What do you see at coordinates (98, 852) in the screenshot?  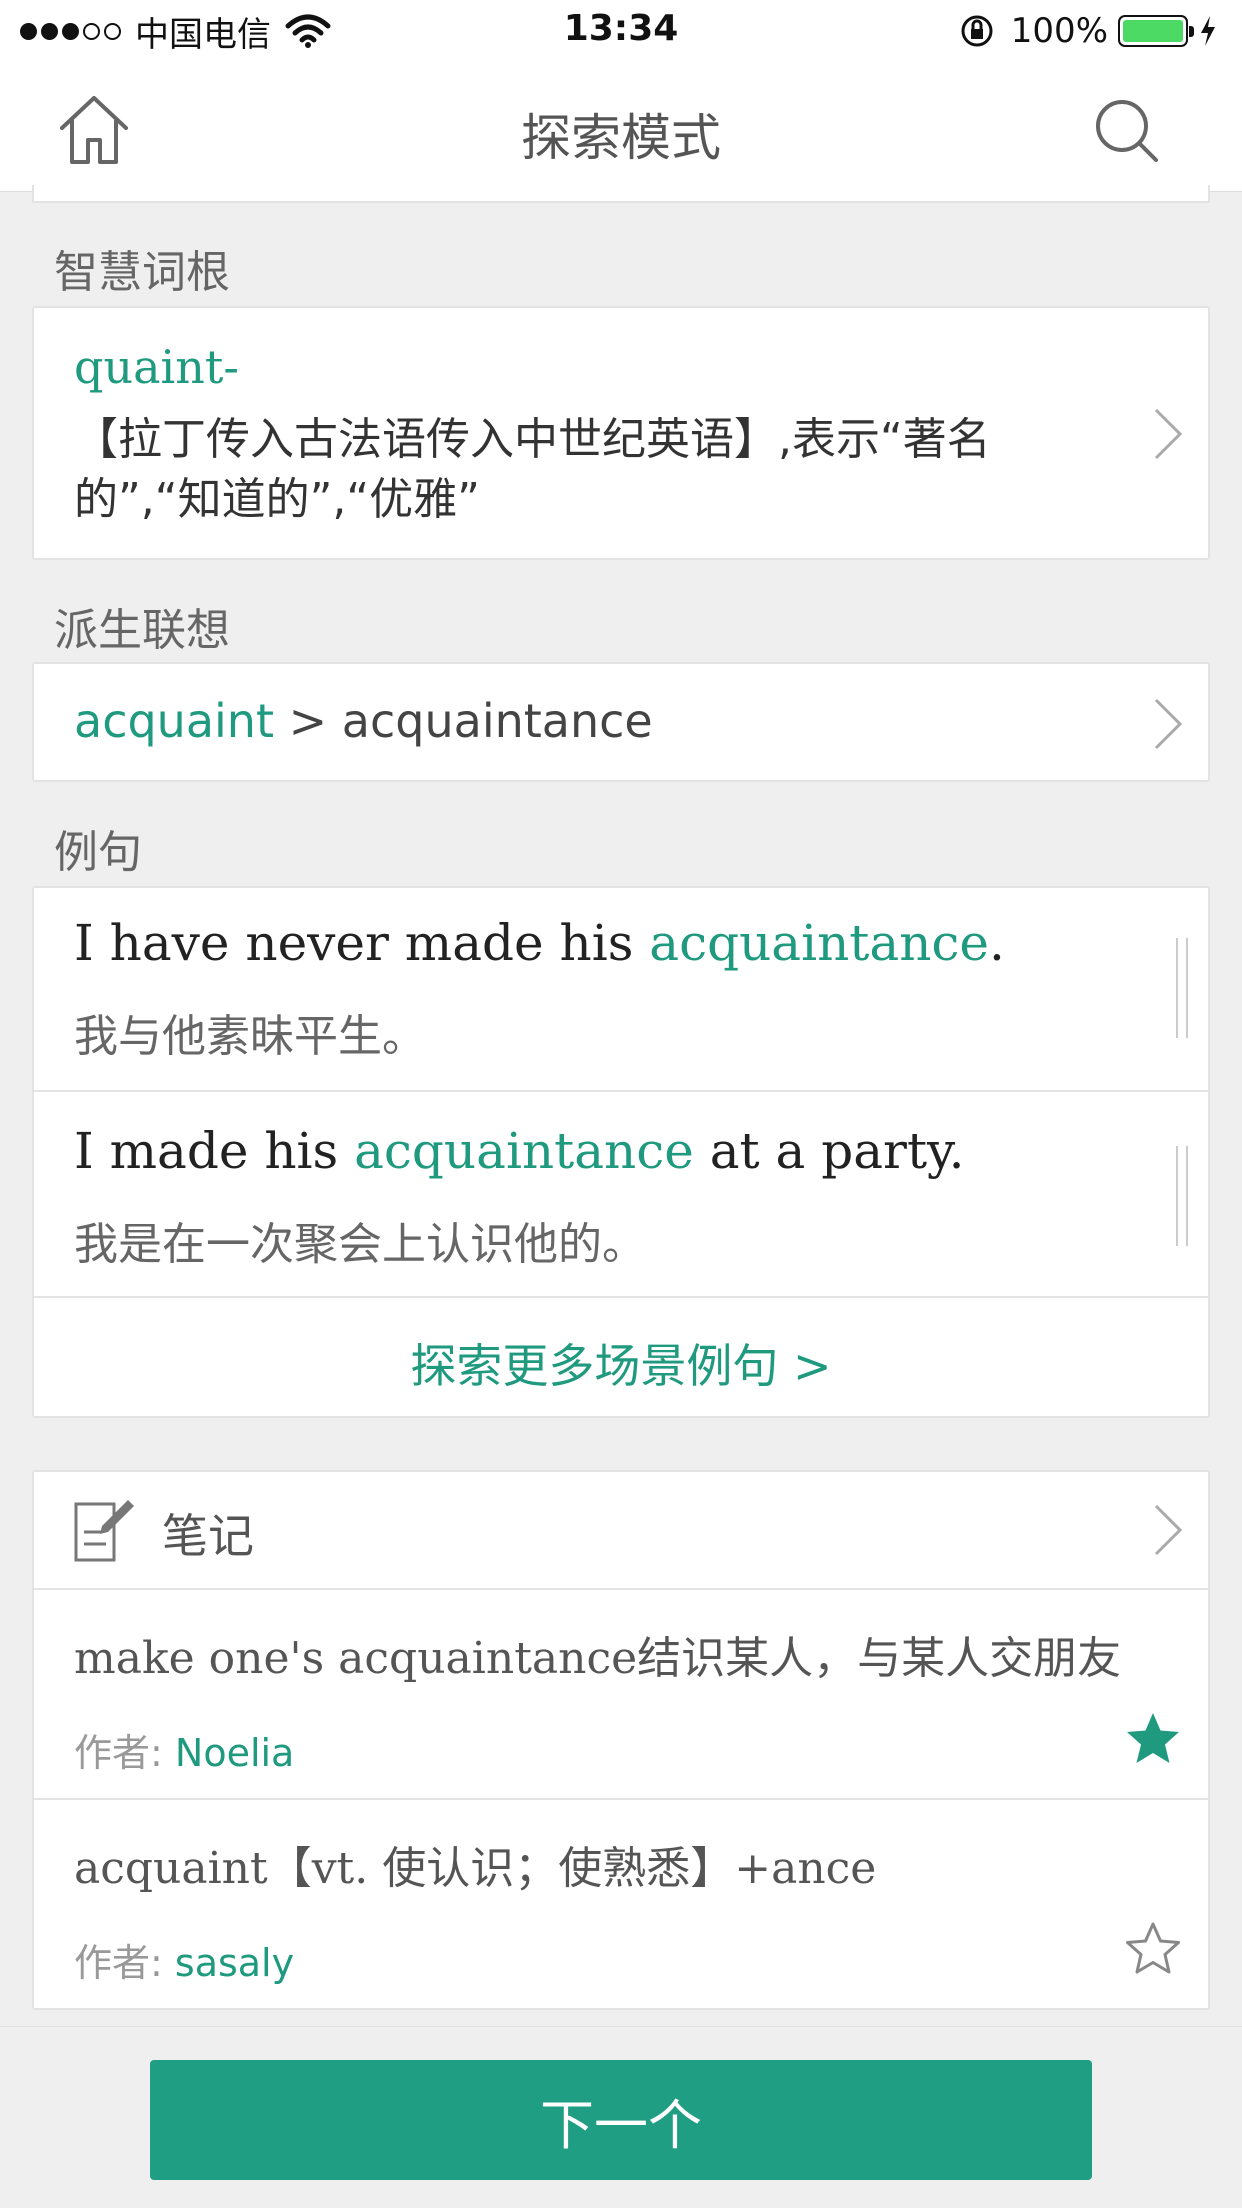 I see `examples-section-label: 例句` at bounding box center [98, 852].